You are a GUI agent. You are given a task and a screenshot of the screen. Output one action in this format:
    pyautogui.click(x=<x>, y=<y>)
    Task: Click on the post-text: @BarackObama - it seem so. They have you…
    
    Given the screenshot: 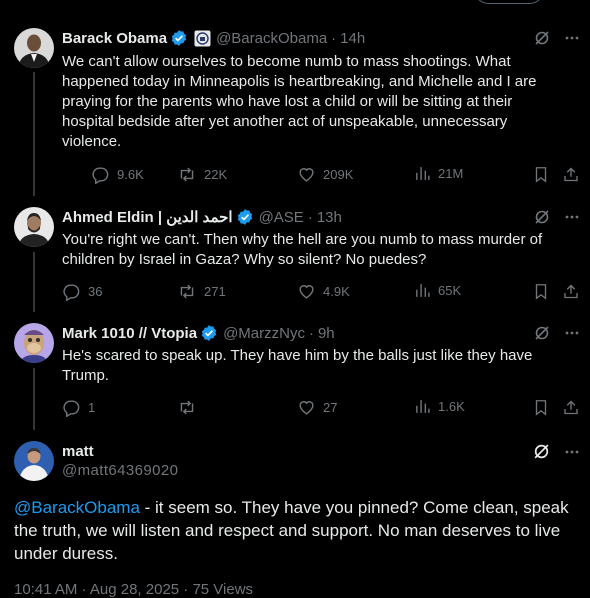 What is the action you would take?
    pyautogui.click(x=296, y=530)
    